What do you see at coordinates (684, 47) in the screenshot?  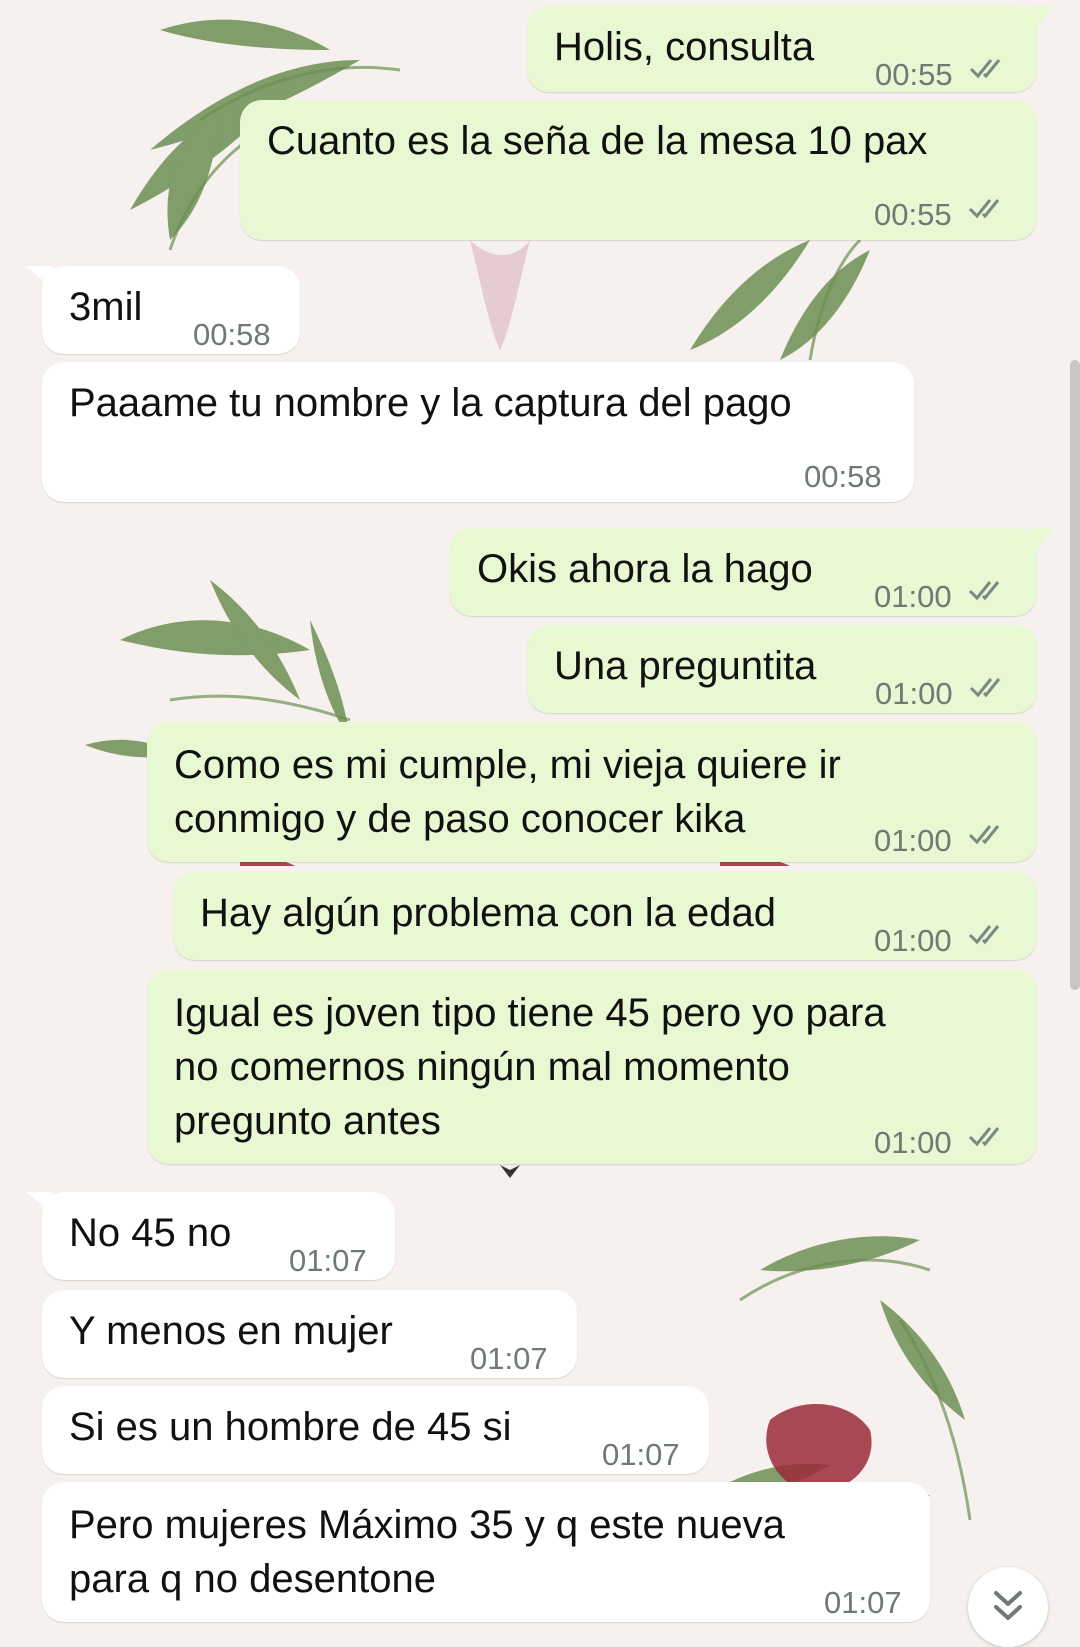 I see `message-text: Holis, consulta` at bounding box center [684, 47].